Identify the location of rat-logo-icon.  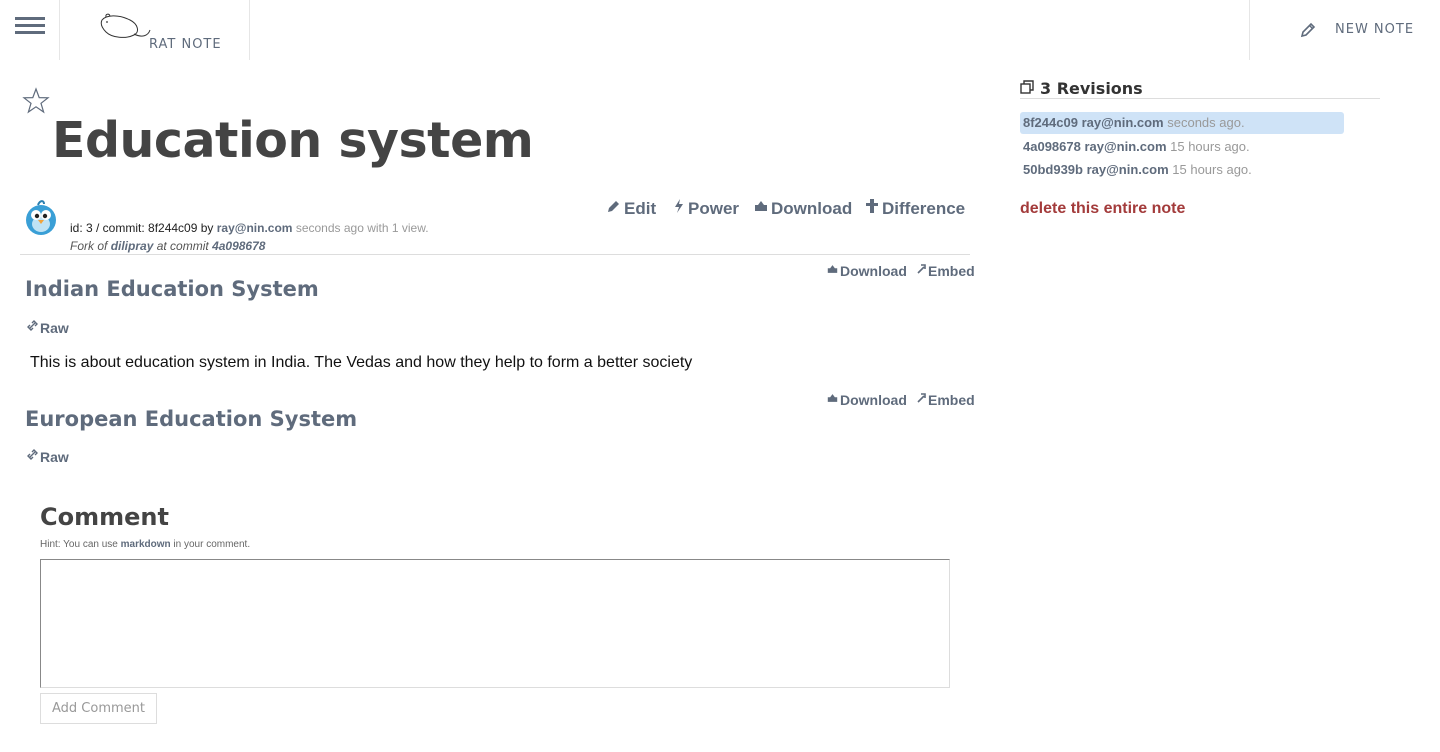
(125, 25).